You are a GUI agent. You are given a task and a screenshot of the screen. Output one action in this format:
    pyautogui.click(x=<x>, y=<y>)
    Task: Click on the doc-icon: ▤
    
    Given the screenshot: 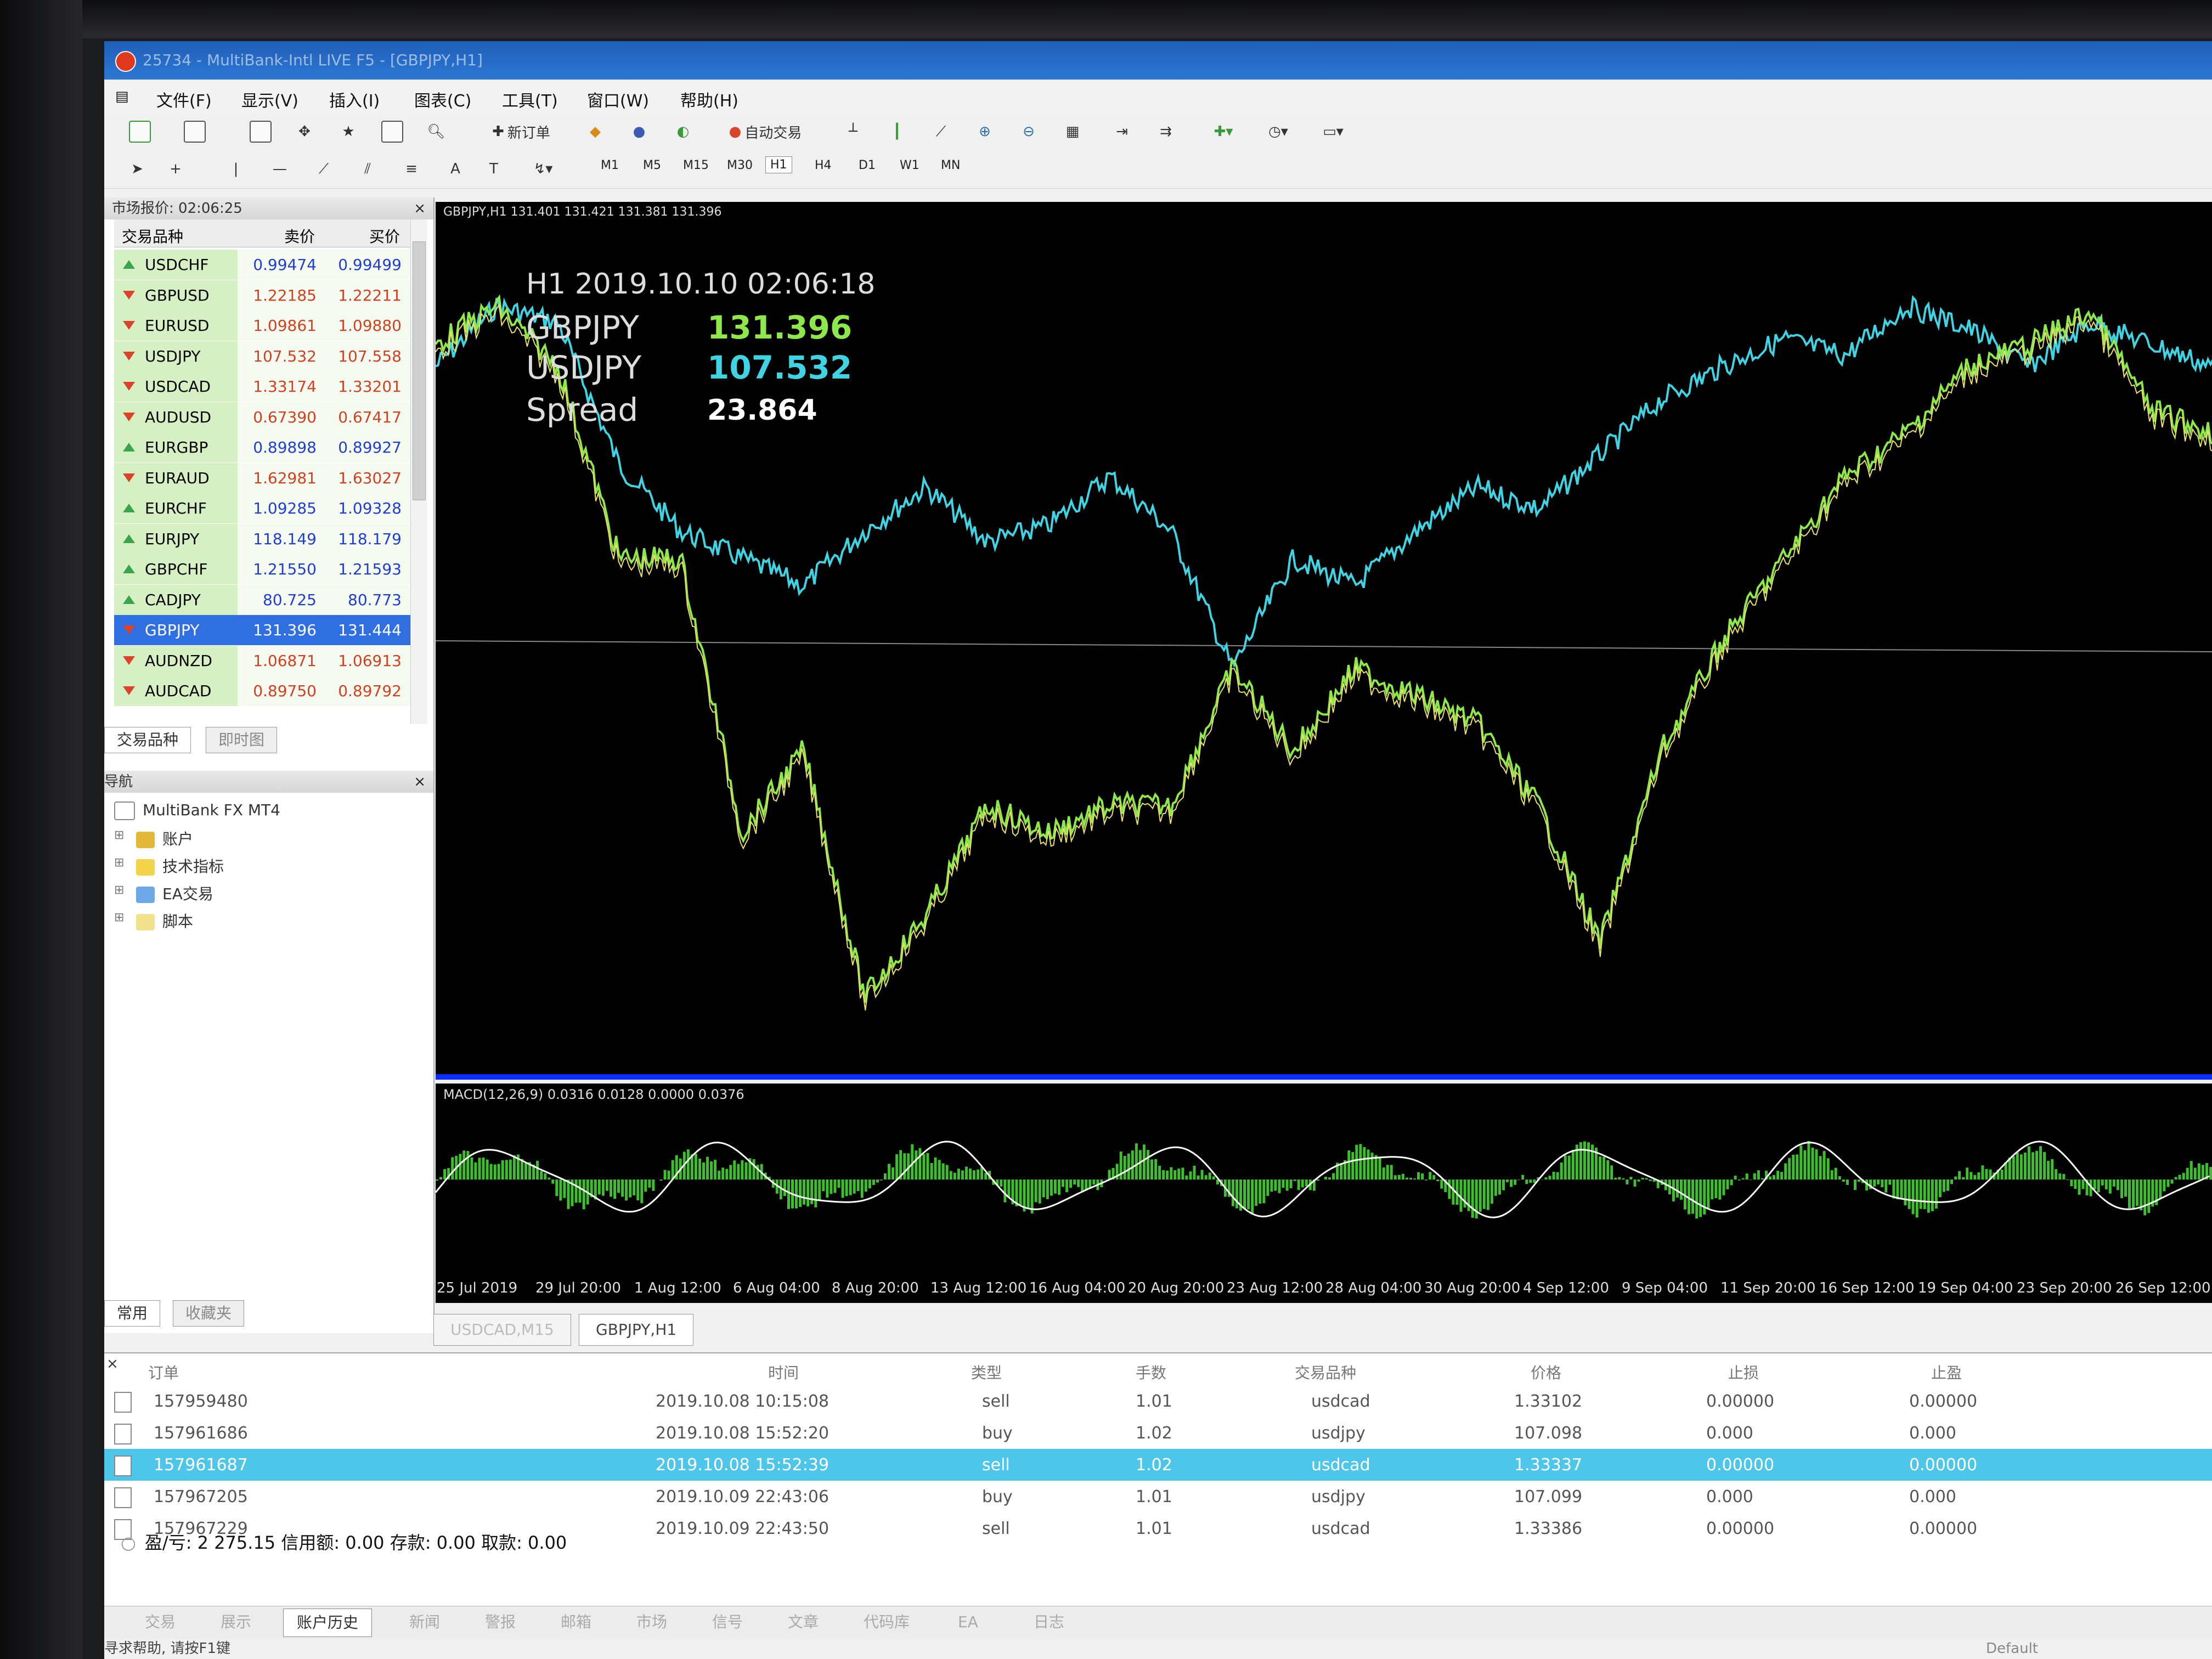 What is the action you would take?
    pyautogui.click(x=122, y=96)
    